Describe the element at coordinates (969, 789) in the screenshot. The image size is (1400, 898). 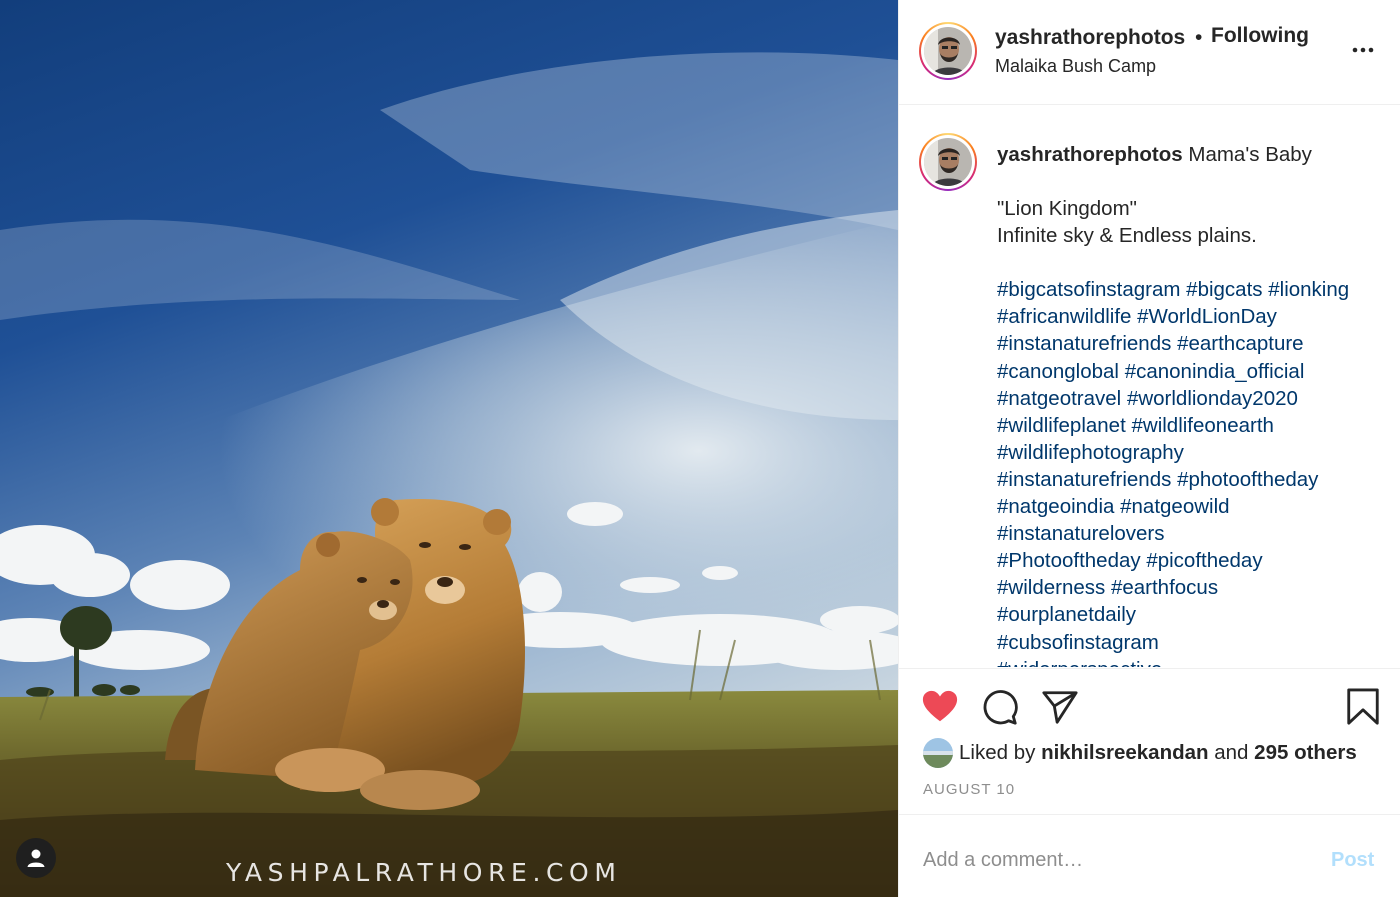
I see `post-date: AUGUST 10` at that location.